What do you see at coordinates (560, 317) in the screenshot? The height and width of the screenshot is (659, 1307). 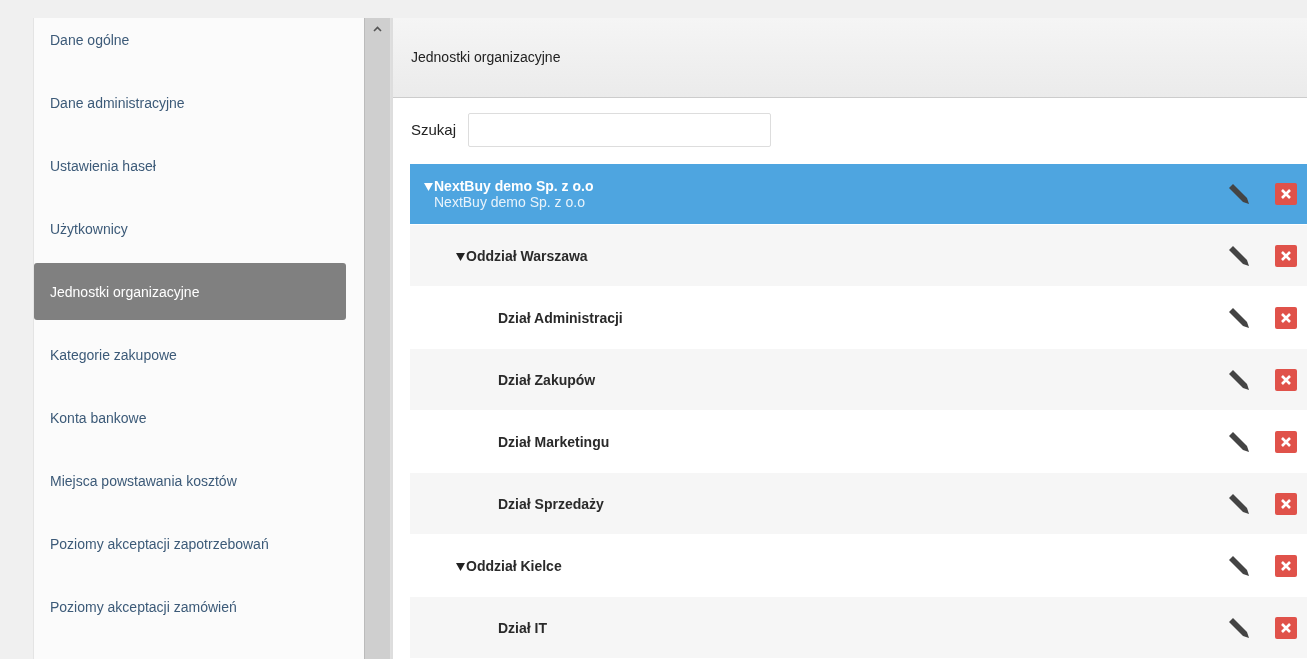 I see `unit-name: Dział Administracji` at bounding box center [560, 317].